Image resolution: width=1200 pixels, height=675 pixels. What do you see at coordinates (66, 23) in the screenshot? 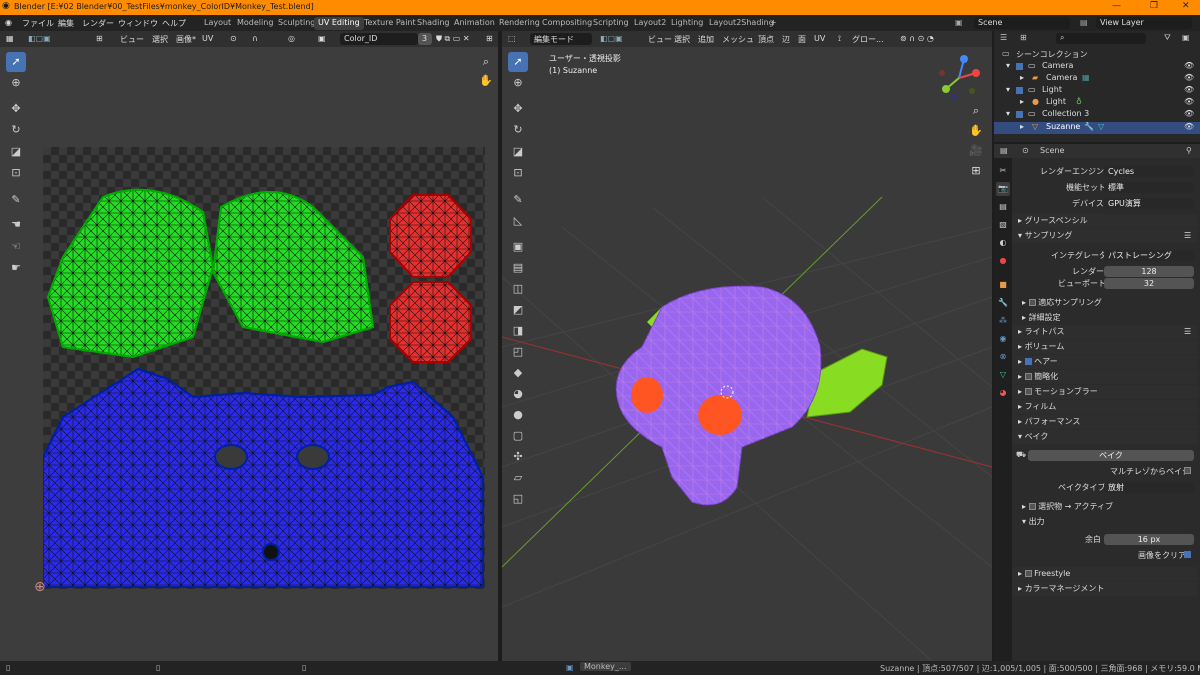
I see `menu-edit: 編集` at bounding box center [66, 23].